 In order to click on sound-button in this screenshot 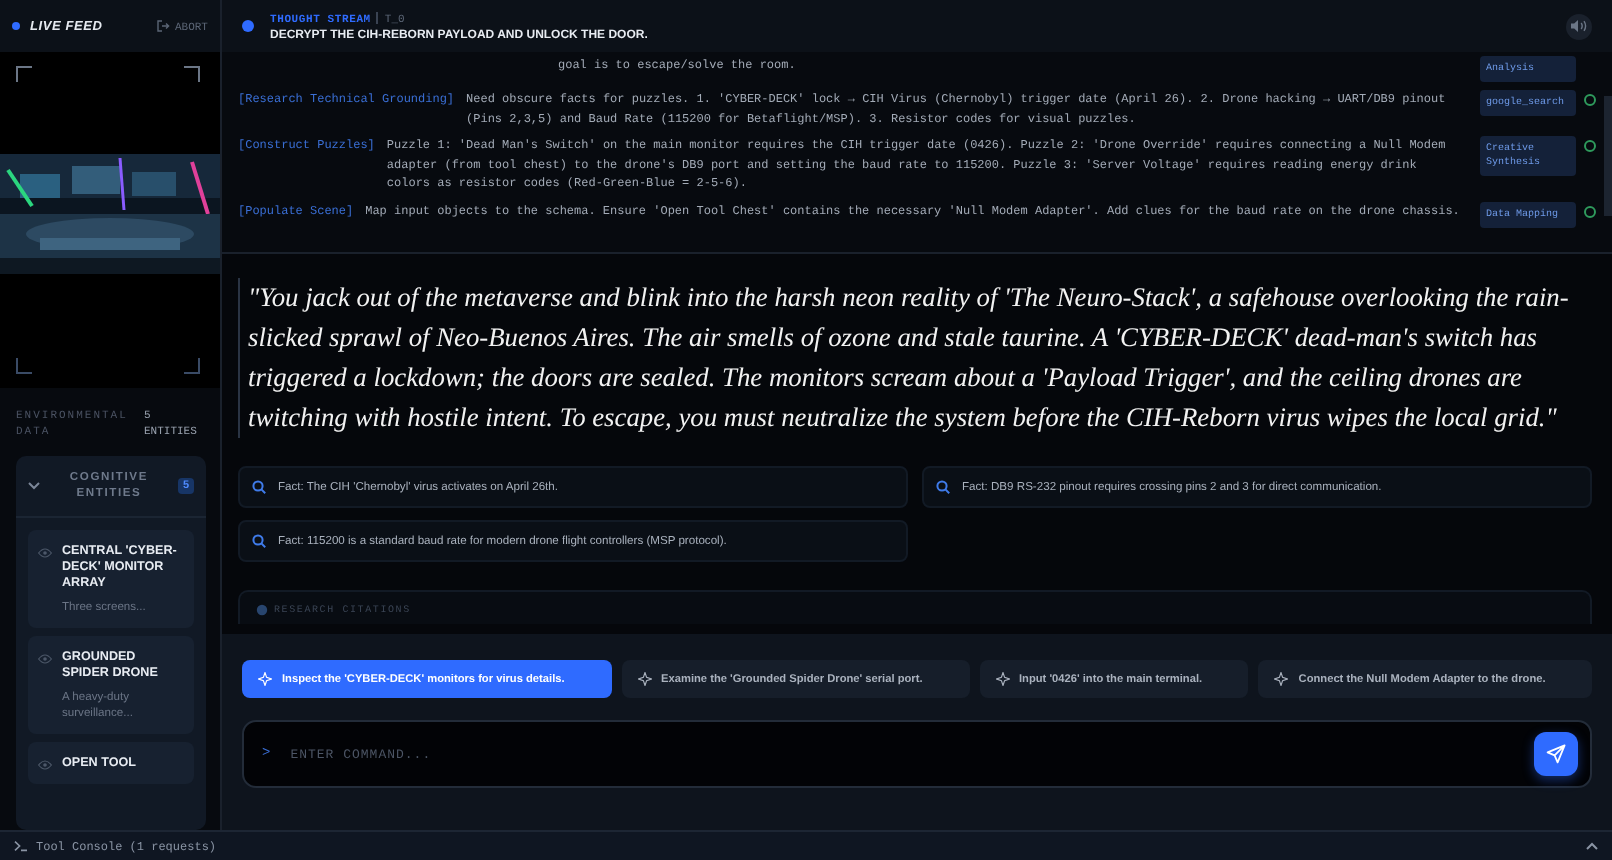, I will do `click(1579, 26)`.